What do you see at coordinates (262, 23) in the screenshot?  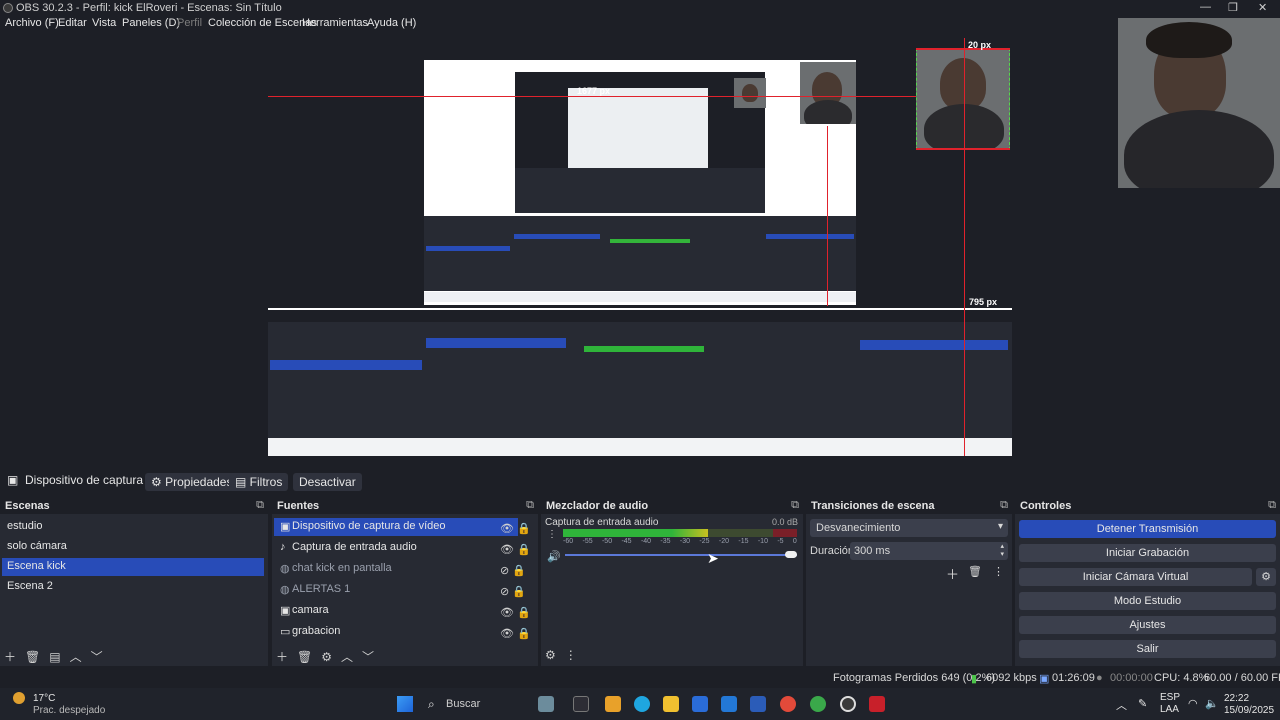 I see `menu-coleccion-escenas: Colección de Escenas` at bounding box center [262, 23].